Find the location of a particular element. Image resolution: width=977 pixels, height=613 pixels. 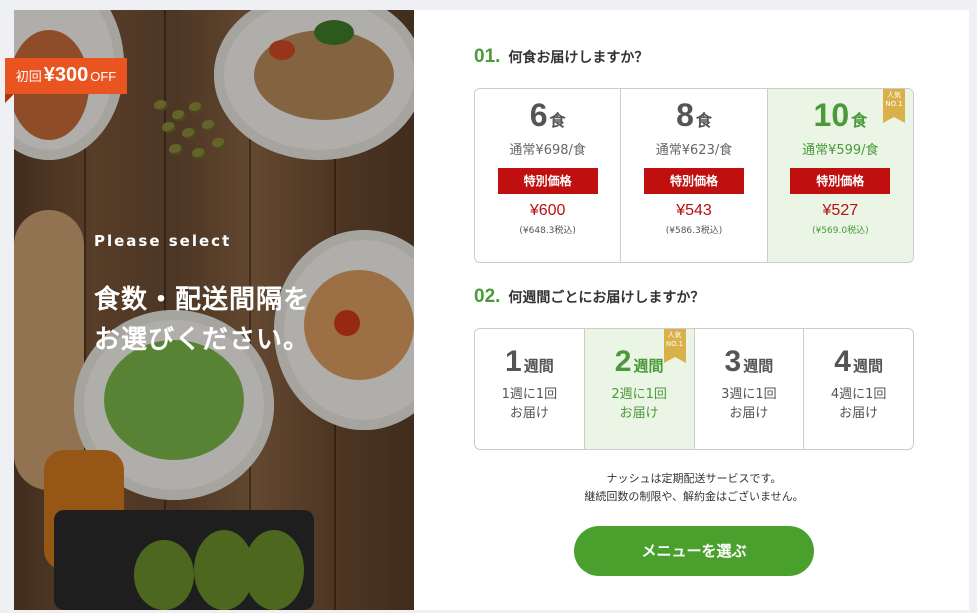

meal-count: 6 is located at coordinates (538, 115).